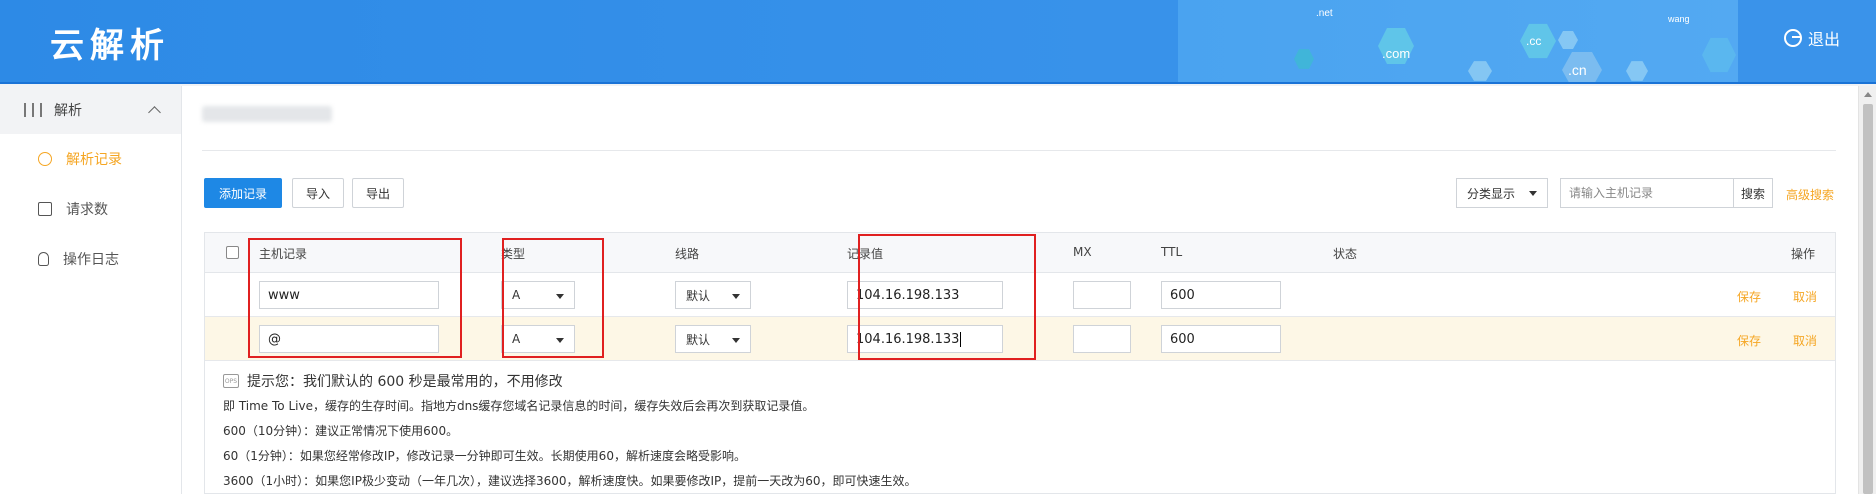 The height and width of the screenshot is (494, 1876). What do you see at coordinates (318, 193) in the screenshot?
I see `import-button: 导入` at bounding box center [318, 193].